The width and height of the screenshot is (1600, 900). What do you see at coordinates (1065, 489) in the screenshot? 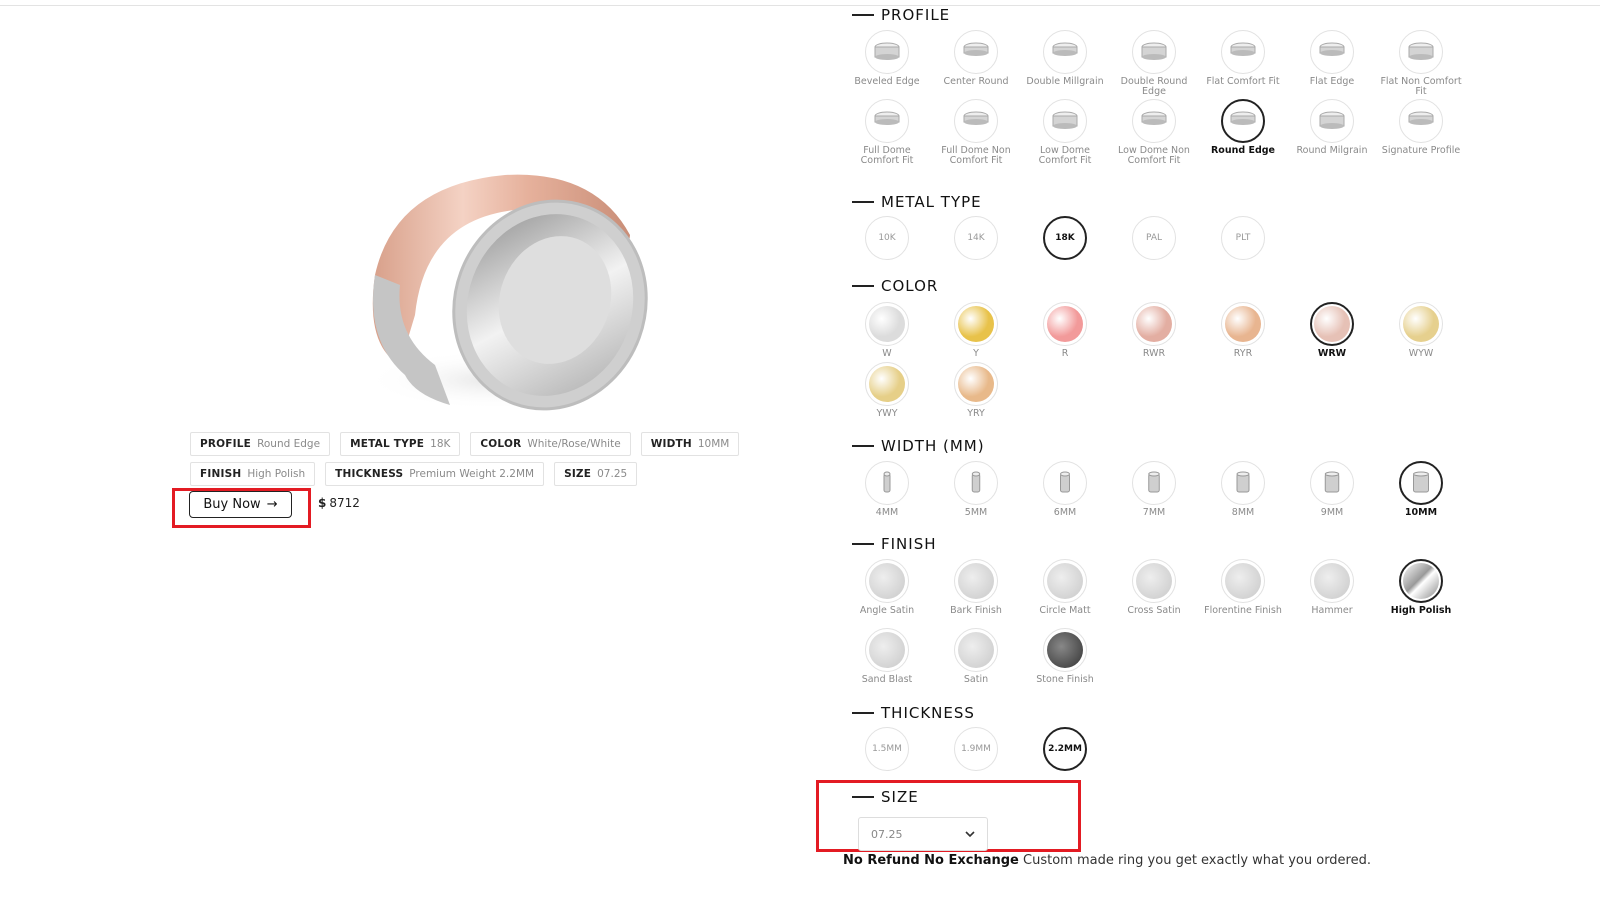
I see `width-option-6mm: 6MM` at bounding box center [1065, 489].